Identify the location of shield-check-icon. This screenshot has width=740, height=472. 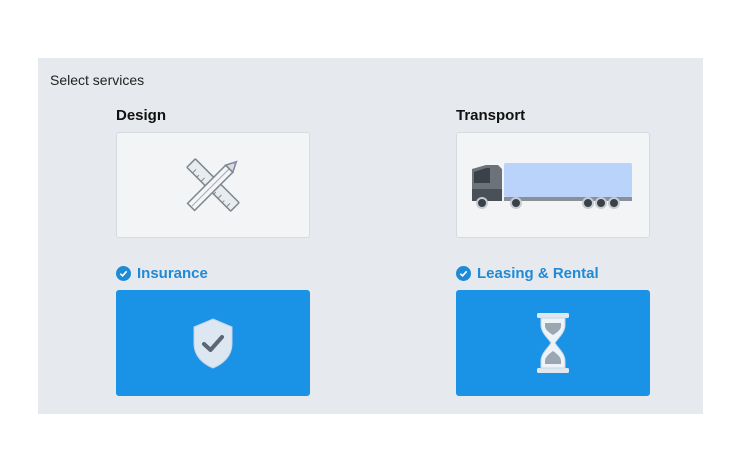
(213, 343).